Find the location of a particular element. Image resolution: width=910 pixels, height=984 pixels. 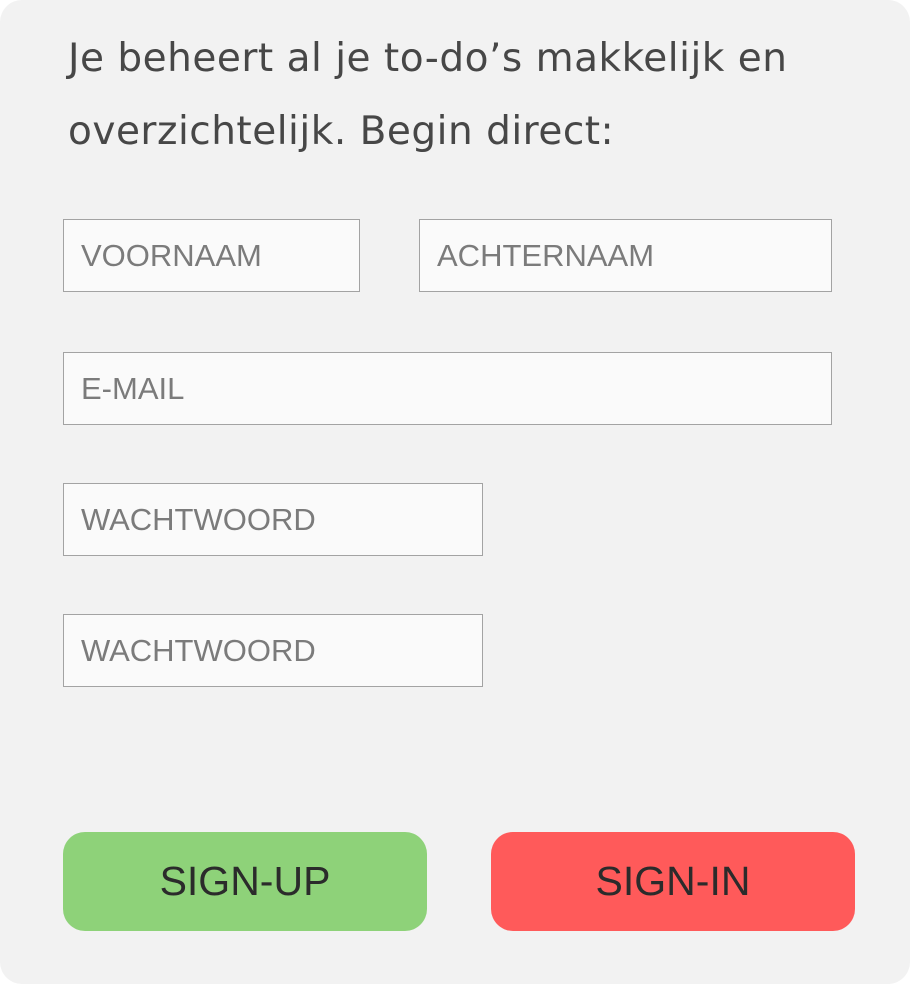

password-input is located at coordinates (273, 519).